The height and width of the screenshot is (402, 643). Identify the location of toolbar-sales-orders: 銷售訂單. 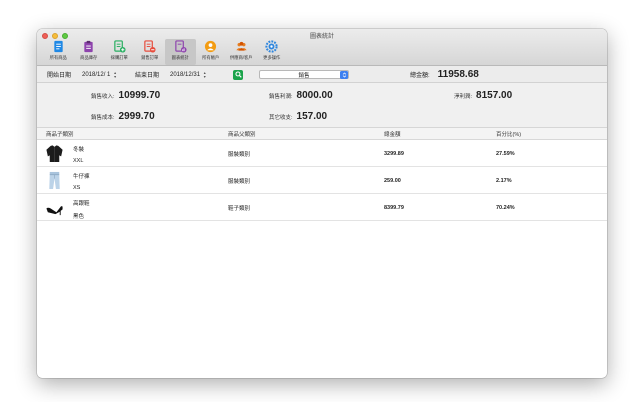
(150, 52).